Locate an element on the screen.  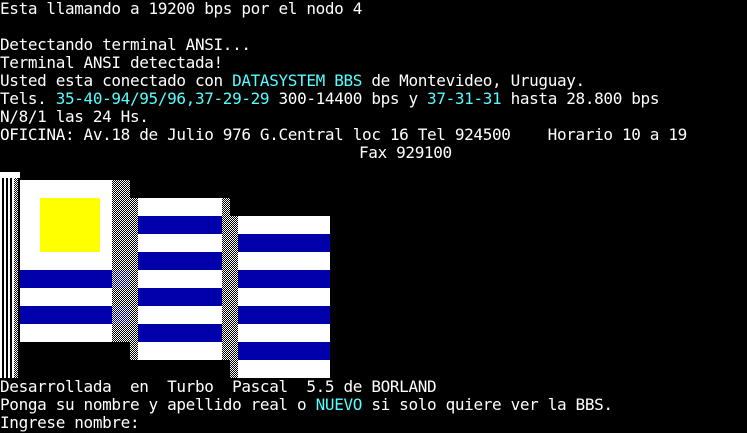
name-input-prompt: Ingrese nombre: is located at coordinates (74, 423).